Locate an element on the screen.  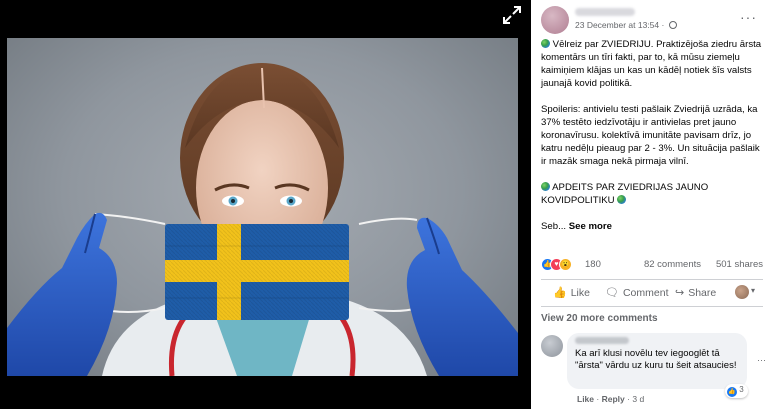
post-header: 23 December at 13:54 · ··· is located at coordinates (652, 20).